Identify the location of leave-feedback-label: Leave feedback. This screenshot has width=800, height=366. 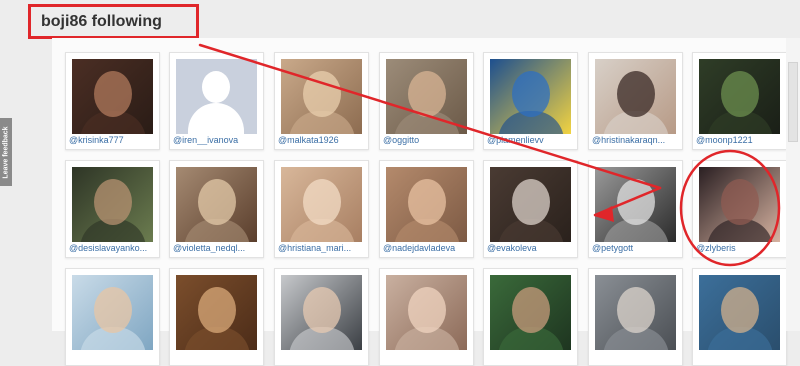
(6, 152).